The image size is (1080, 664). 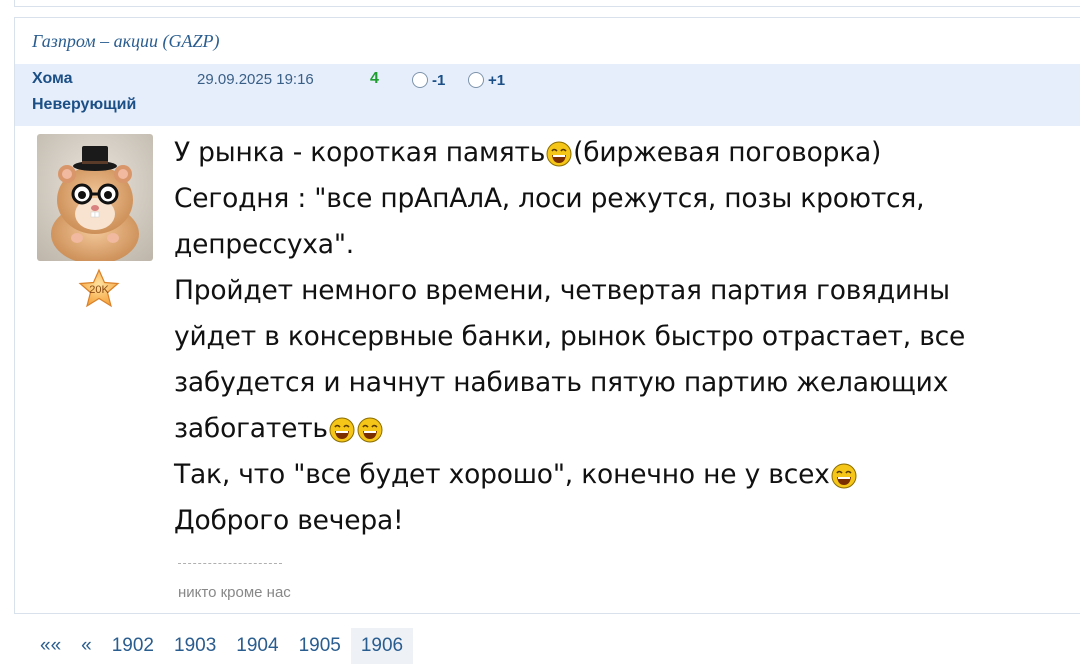 What do you see at coordinates (264, 244) in the screenshot?
I see `post-line: депрессуха".` at bounding box center [264, 244].